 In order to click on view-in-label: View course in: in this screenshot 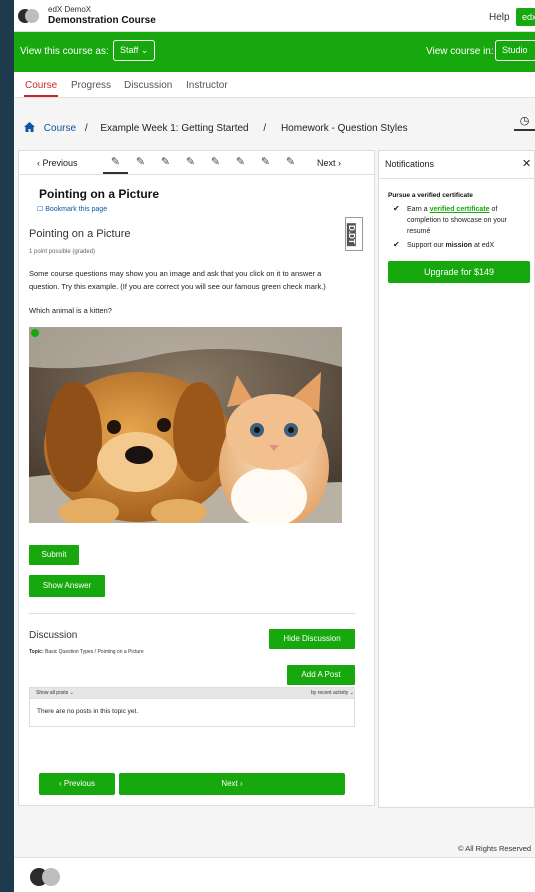, I will do `click(460, 51)`.